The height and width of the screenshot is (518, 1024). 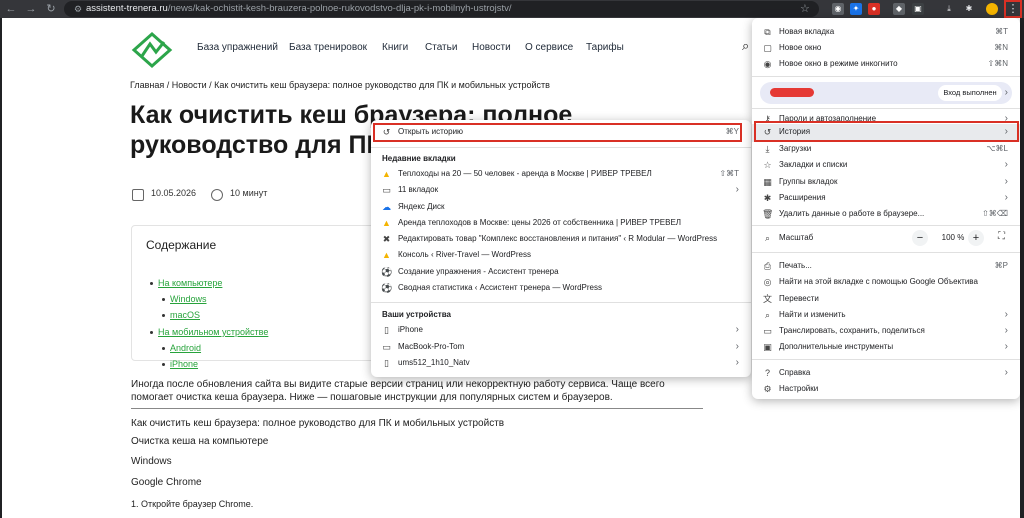 What do you see at coordinates (886, 182) in the screenshot?
I see `tab-groups-item: ▦ Группы вкладок ›` at bounding box center [886, 182].